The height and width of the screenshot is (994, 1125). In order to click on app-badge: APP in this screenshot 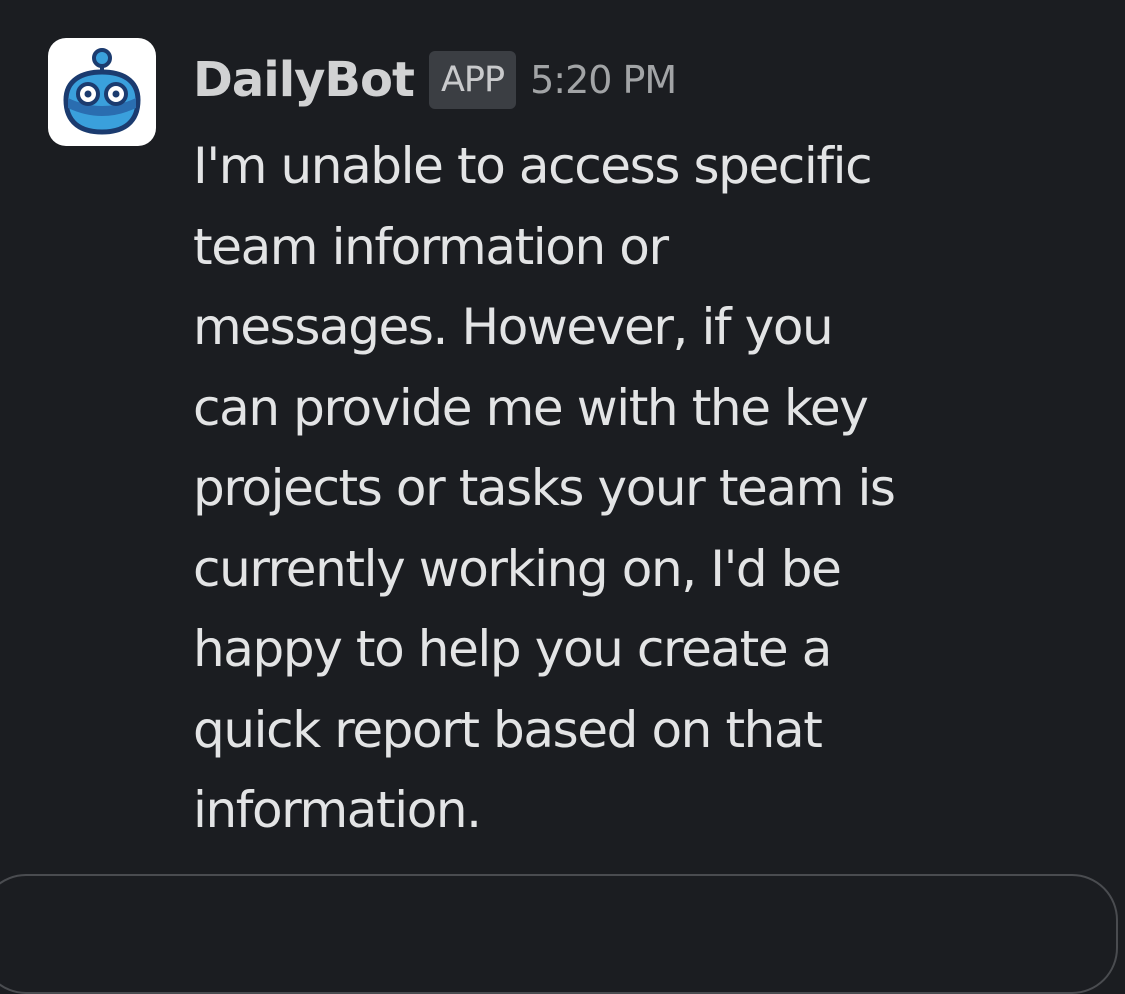, I will do `click(472, 80)`.